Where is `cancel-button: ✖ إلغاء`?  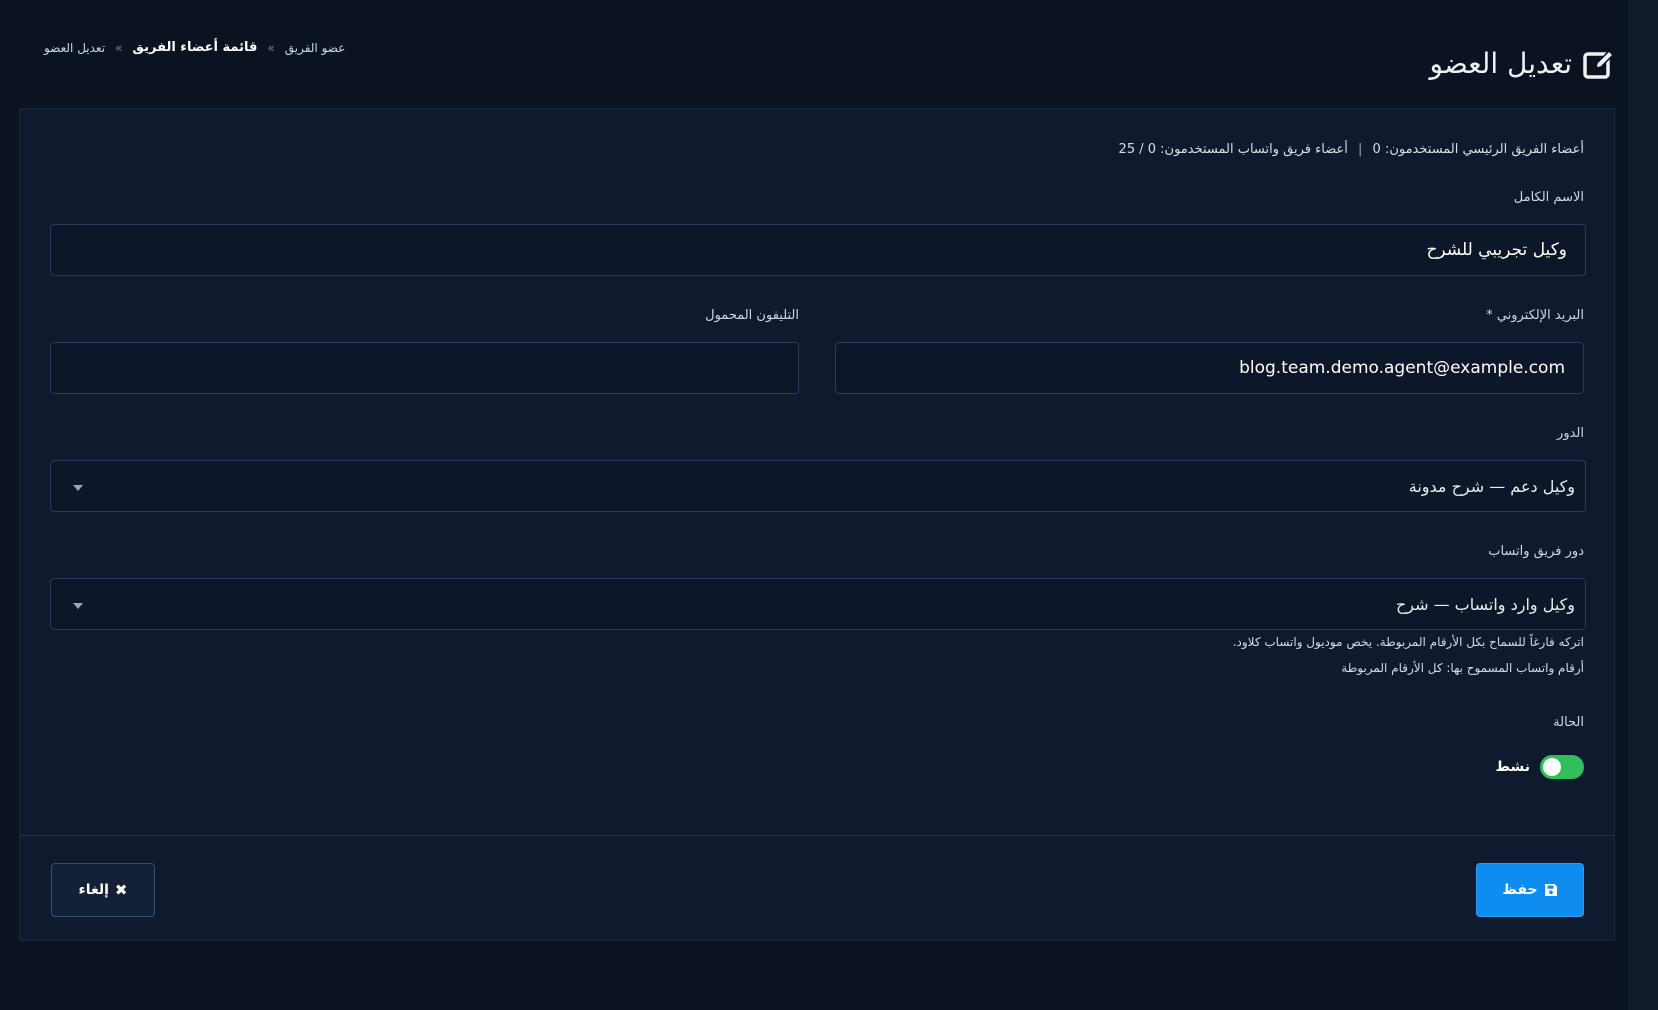
cancel-button: ✖ إلغاء is located at coordinates (103, 890).